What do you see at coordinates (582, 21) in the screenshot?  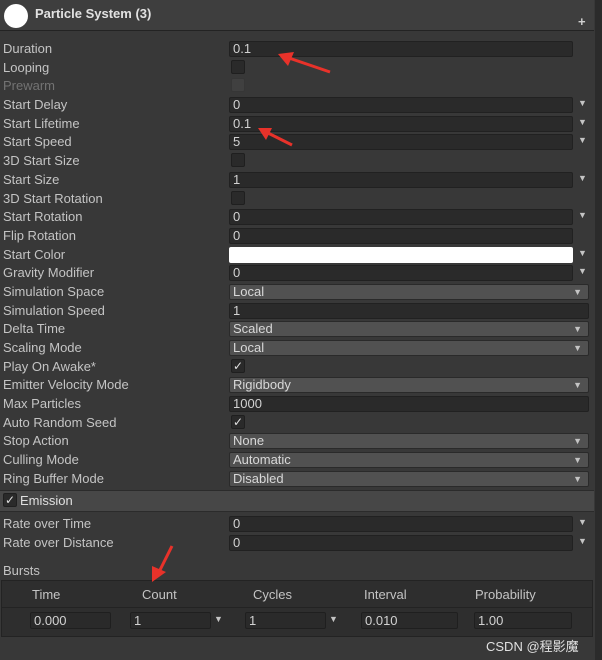 I see `add-icon: +` at bounding box center [582, 21].